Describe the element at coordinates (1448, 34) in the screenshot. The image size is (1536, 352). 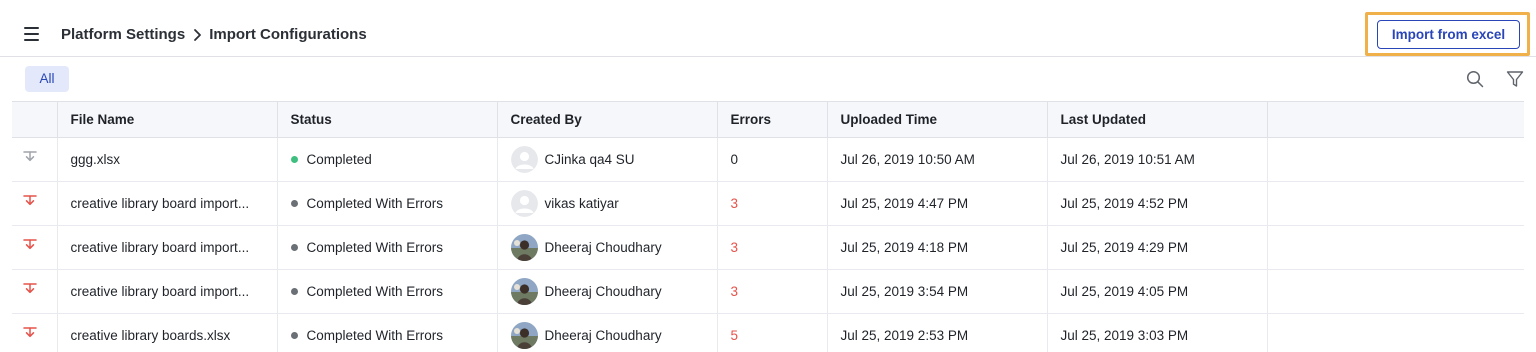
I see `import-from-excel-button: Import from excel` at that location.